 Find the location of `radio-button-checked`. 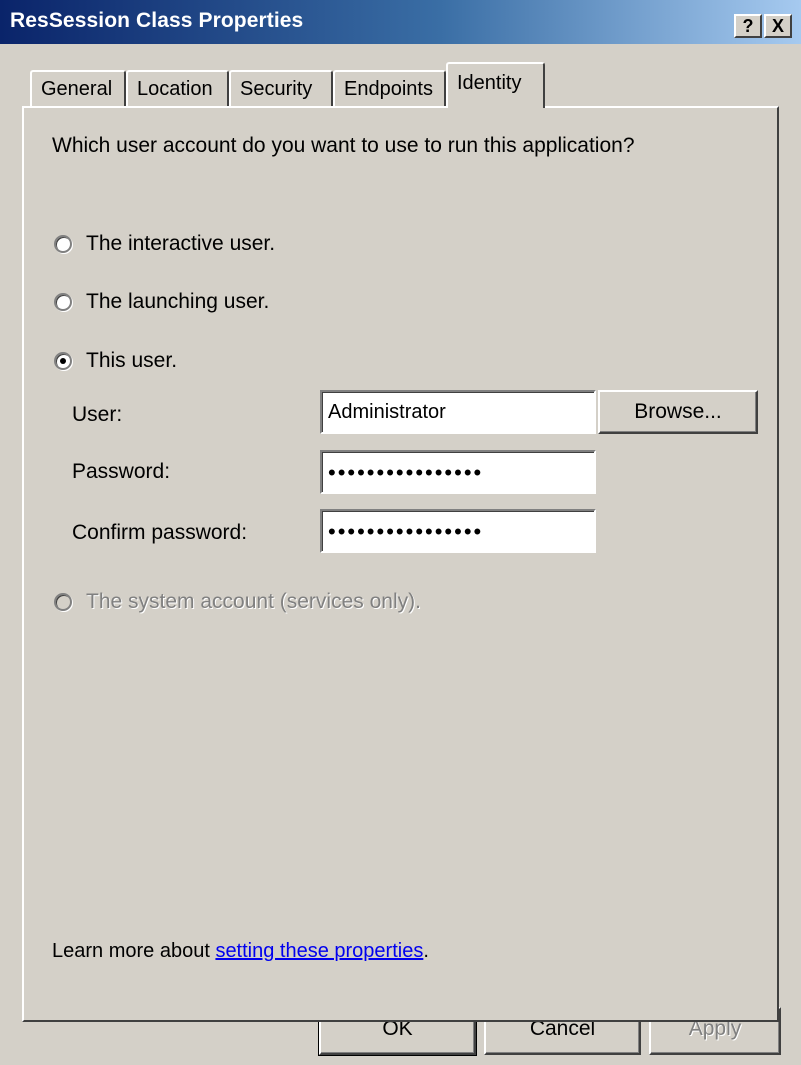

radio-button-checked is located at coordinates (63, 361).